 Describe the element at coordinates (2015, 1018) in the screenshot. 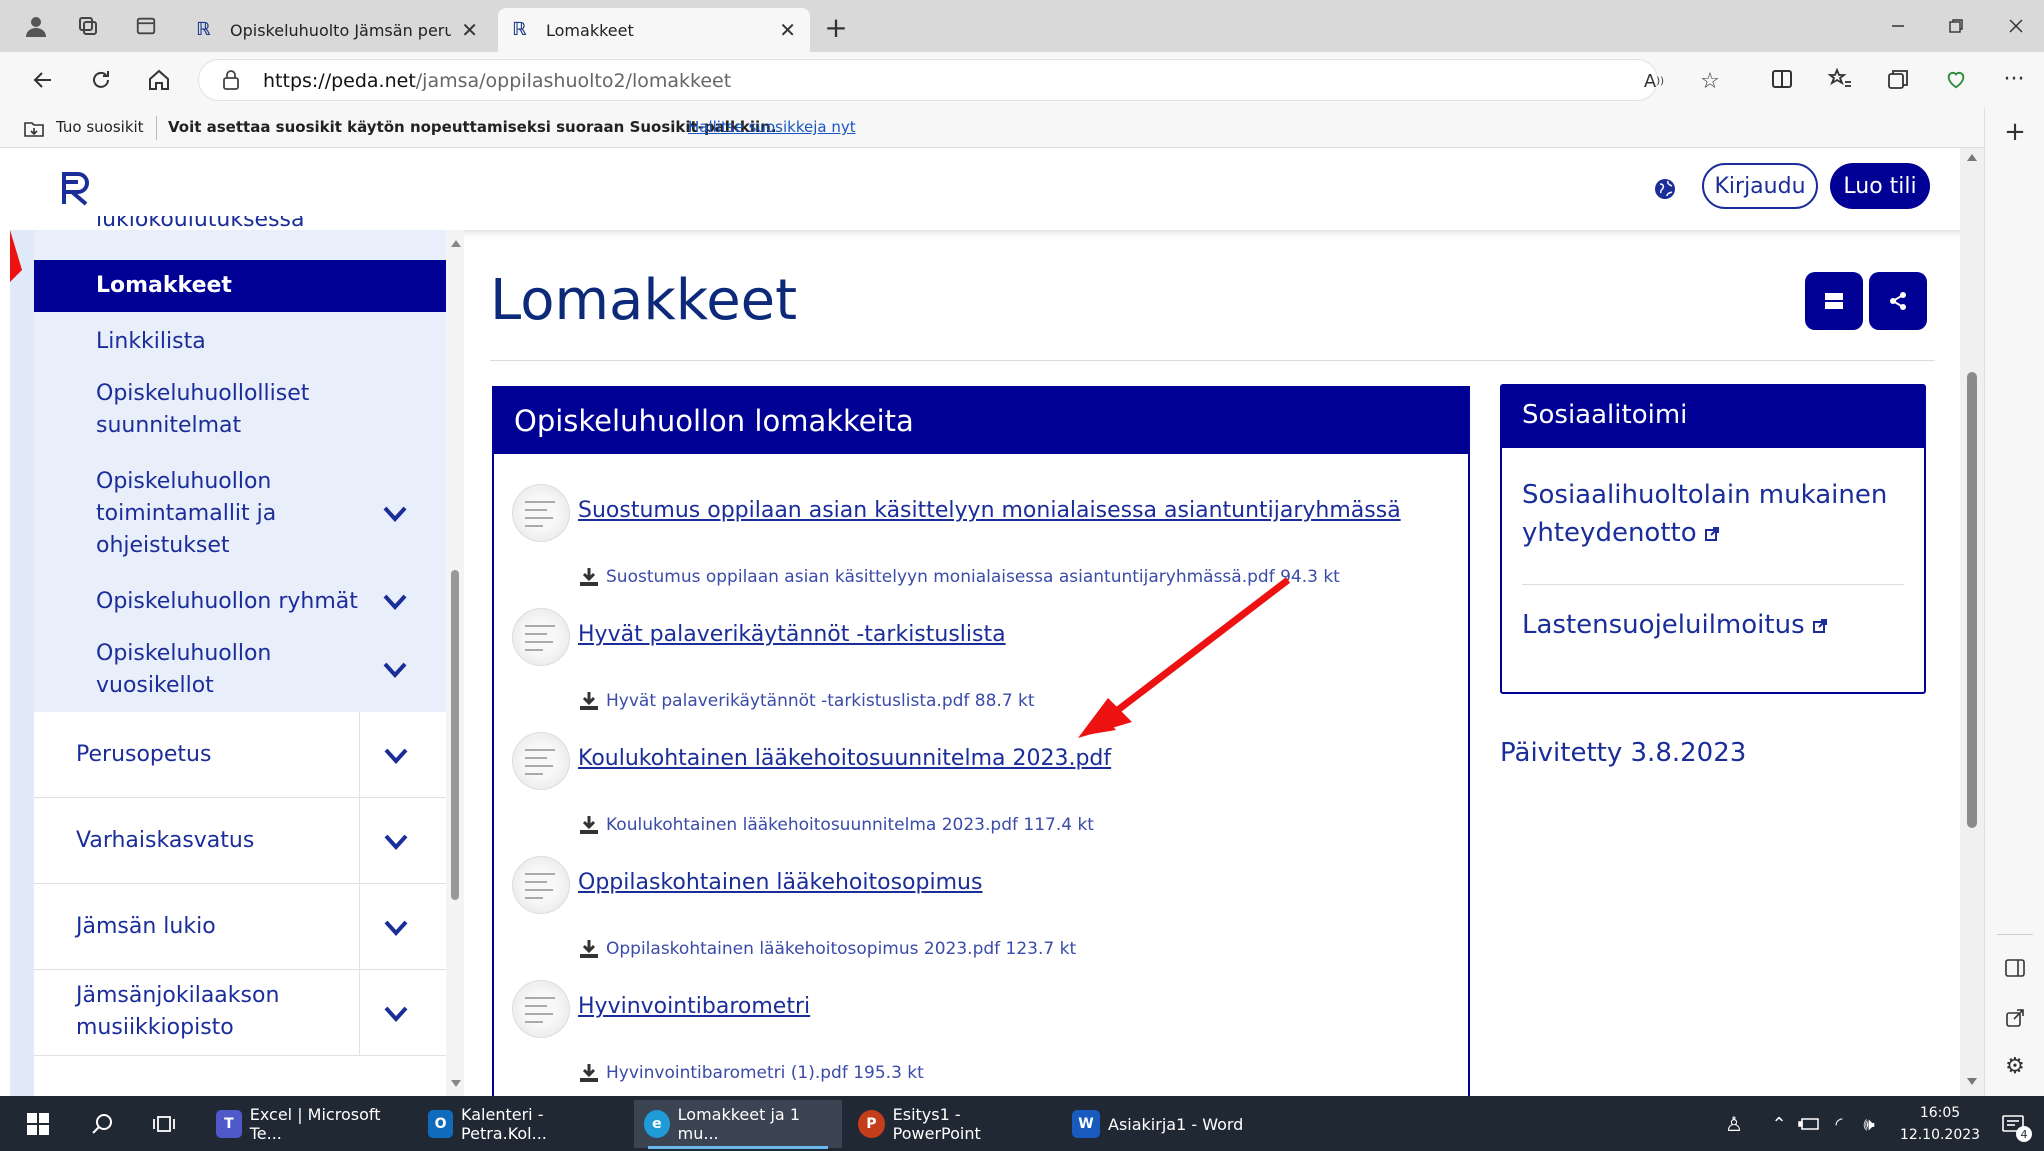

I see `open-external-icon` at that location.